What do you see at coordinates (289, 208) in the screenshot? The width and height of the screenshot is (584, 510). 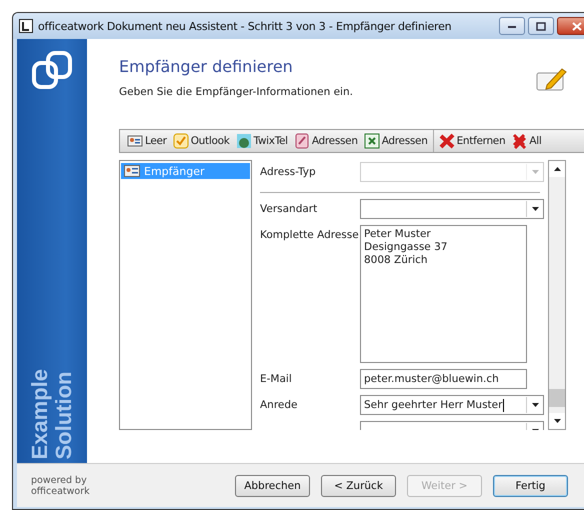 I see `field-label: Versandart` at bounding box center [289, 208].